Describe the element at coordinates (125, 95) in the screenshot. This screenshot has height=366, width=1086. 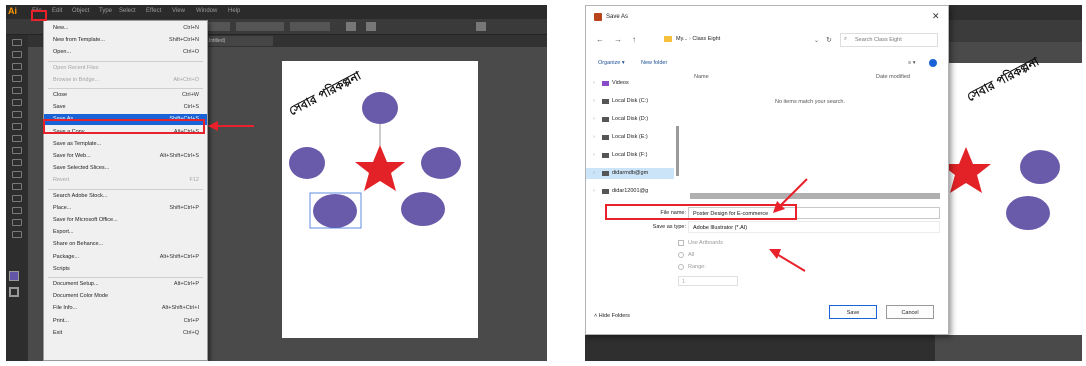
I see `file-menu-item: Close Ctrl+W` at that location.